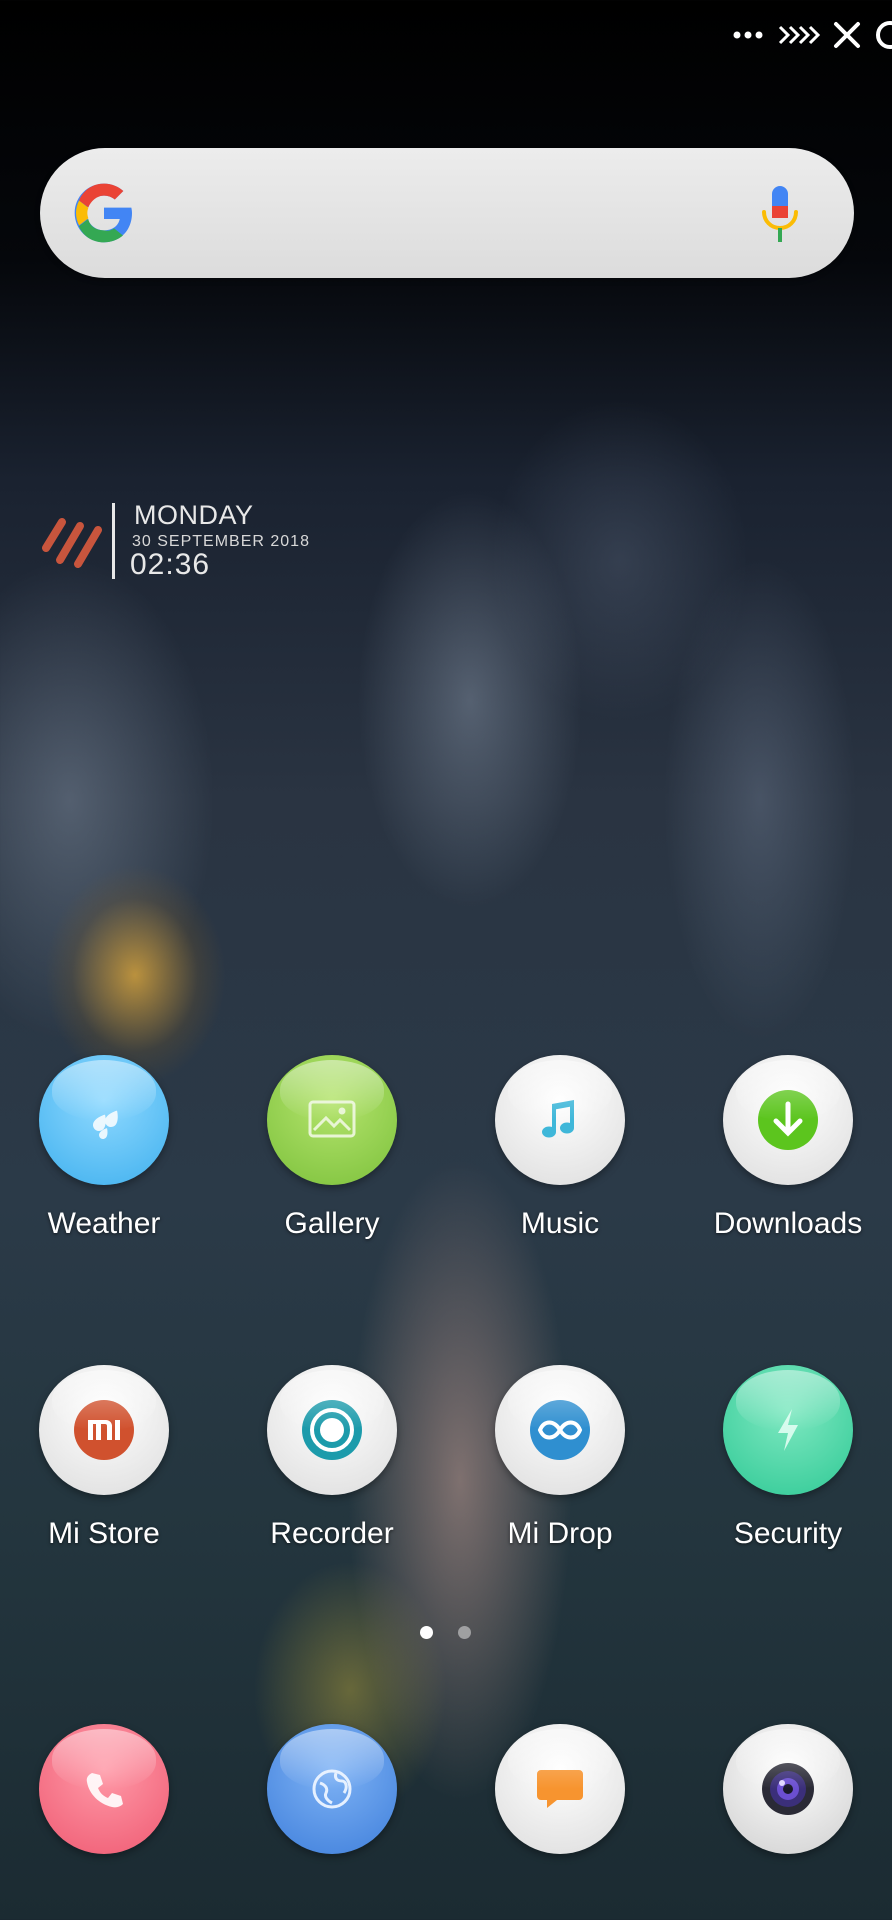  I want to click on dock-phone, so click(109, 1789).